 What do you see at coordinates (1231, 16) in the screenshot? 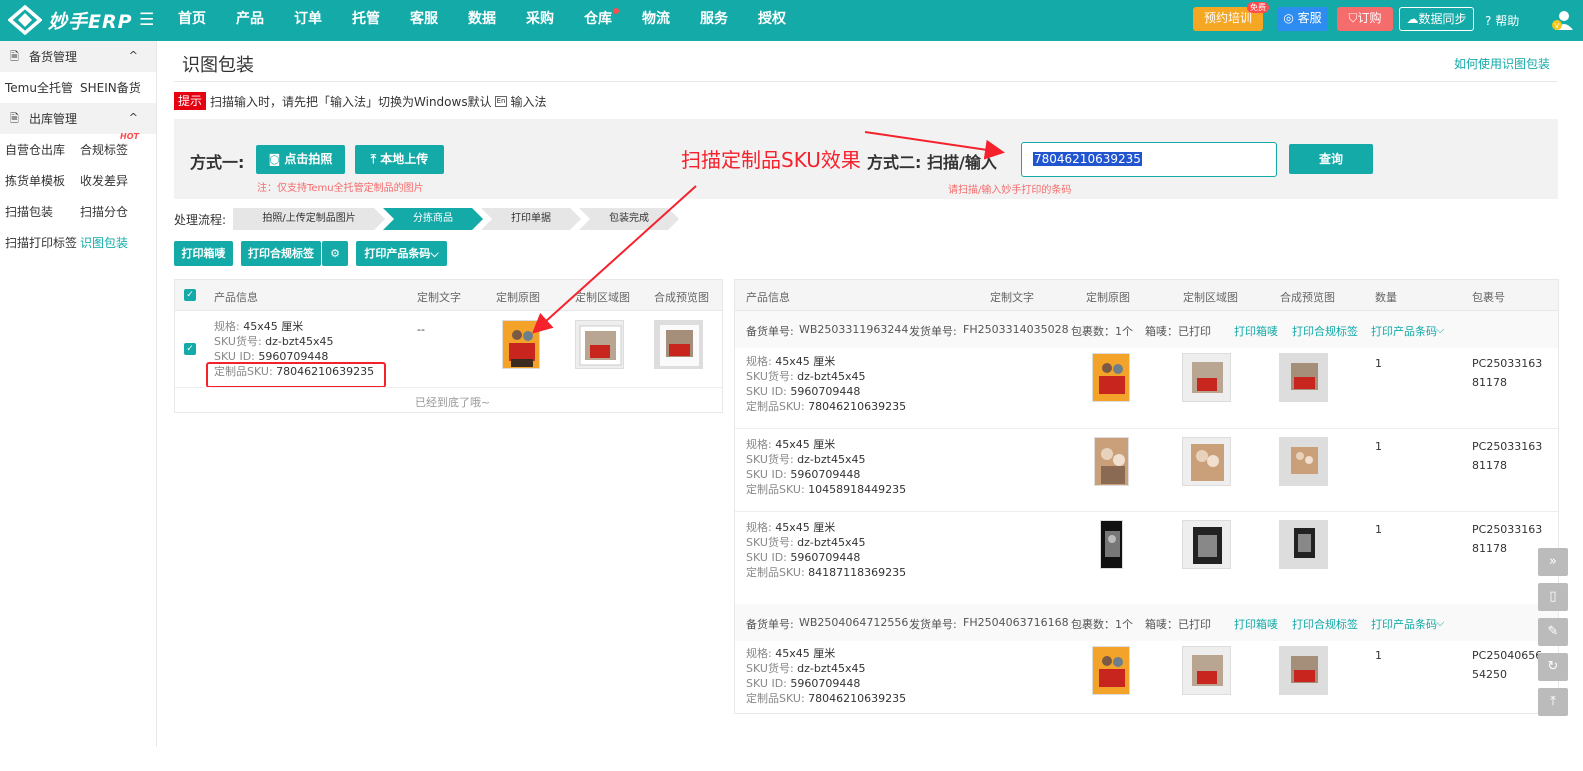
I see `book-training-button: 预约培训 免费` at bounding box center [1231, 16].